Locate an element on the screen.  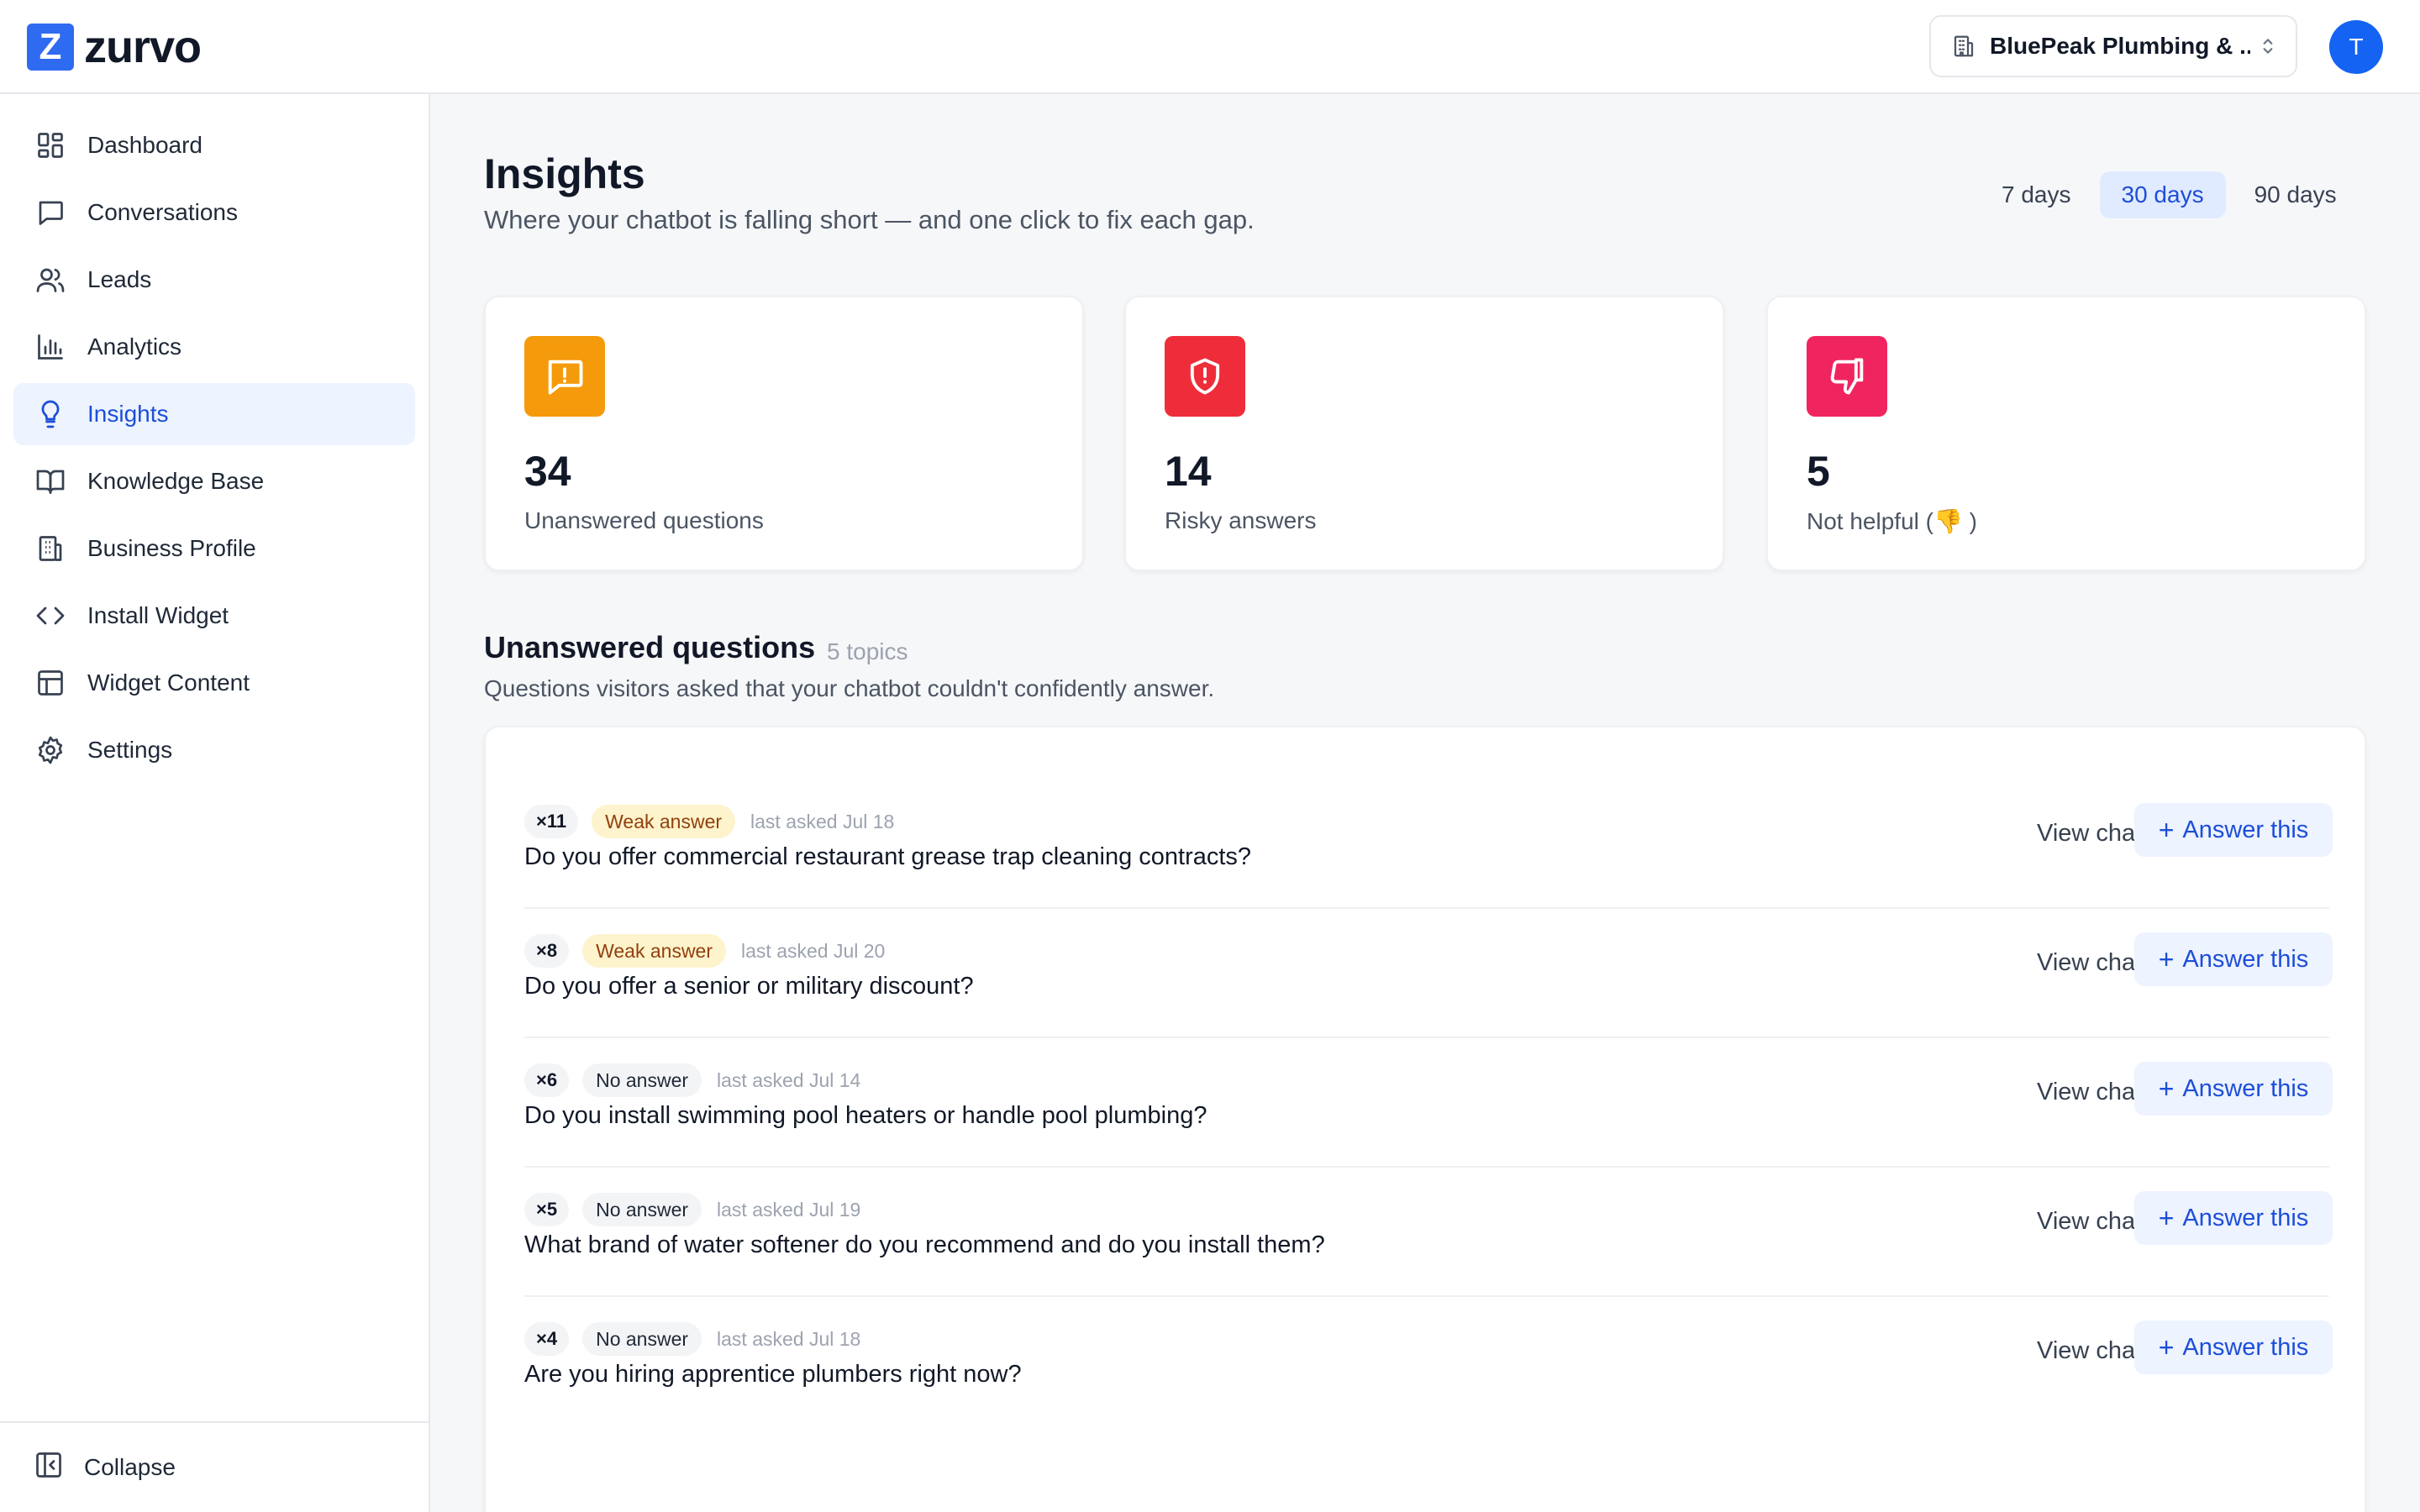
question-meta: ×6 No answer last asked Jul 14 is located at coordinates (692, 1080).